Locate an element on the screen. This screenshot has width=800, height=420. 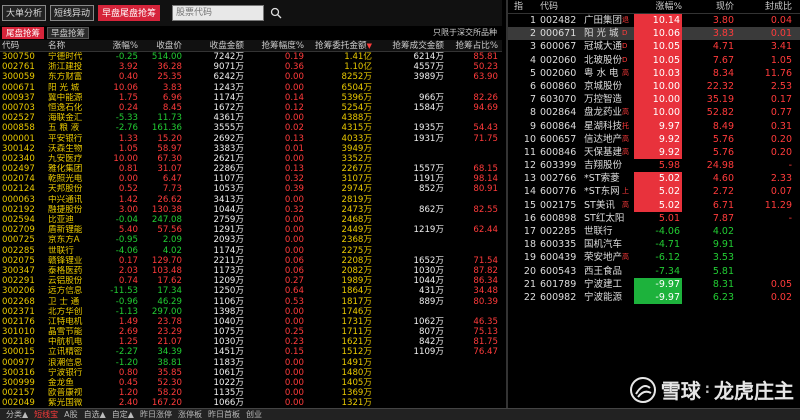
column-header: 收盘金额 is located at coordinates (213, 46).